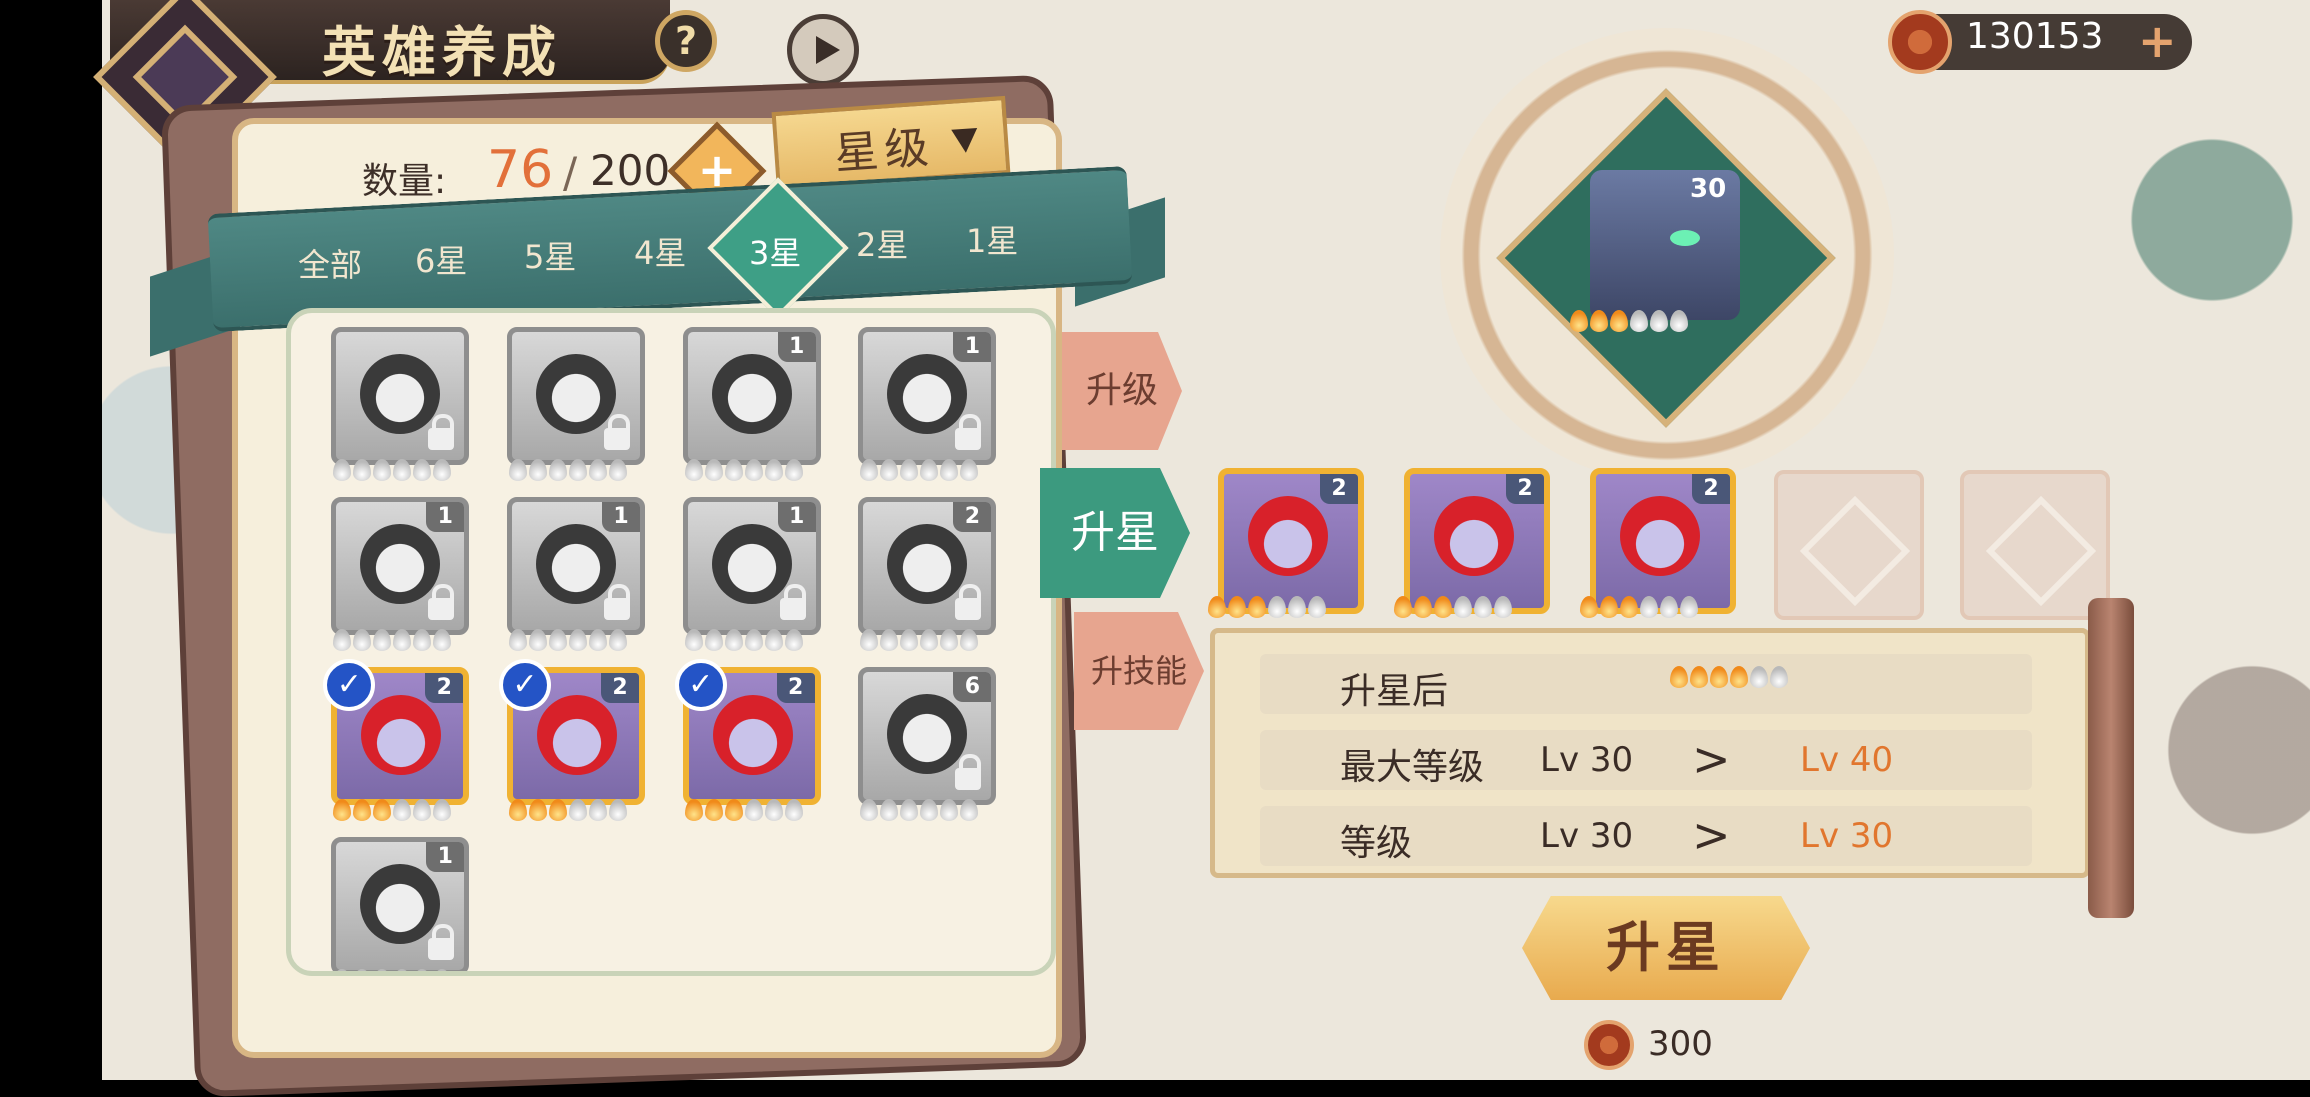  I want to click on help-button: ?, so click(686, 41).